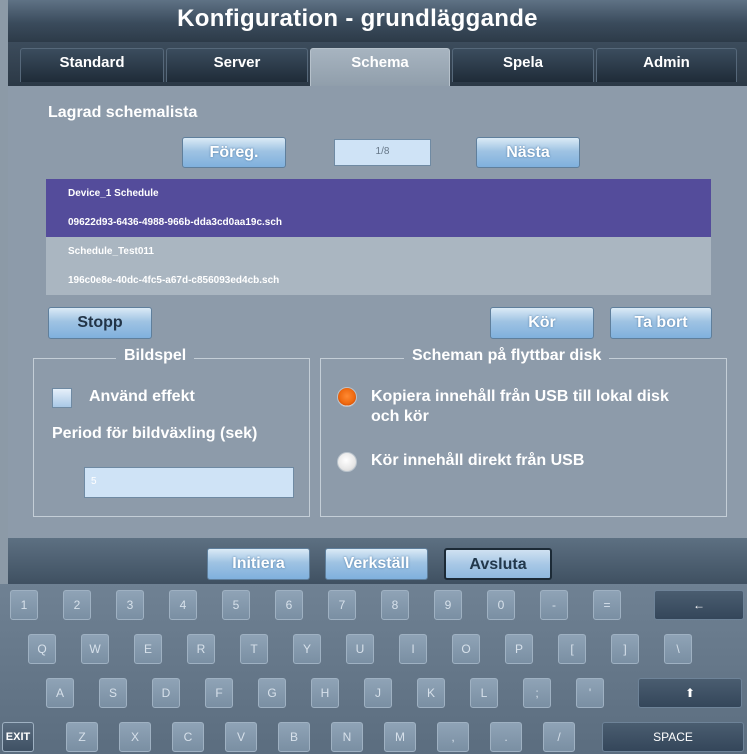  Describe the element at coordinates (113, 693) in the screenshot. I see `key-s: S` at that location.